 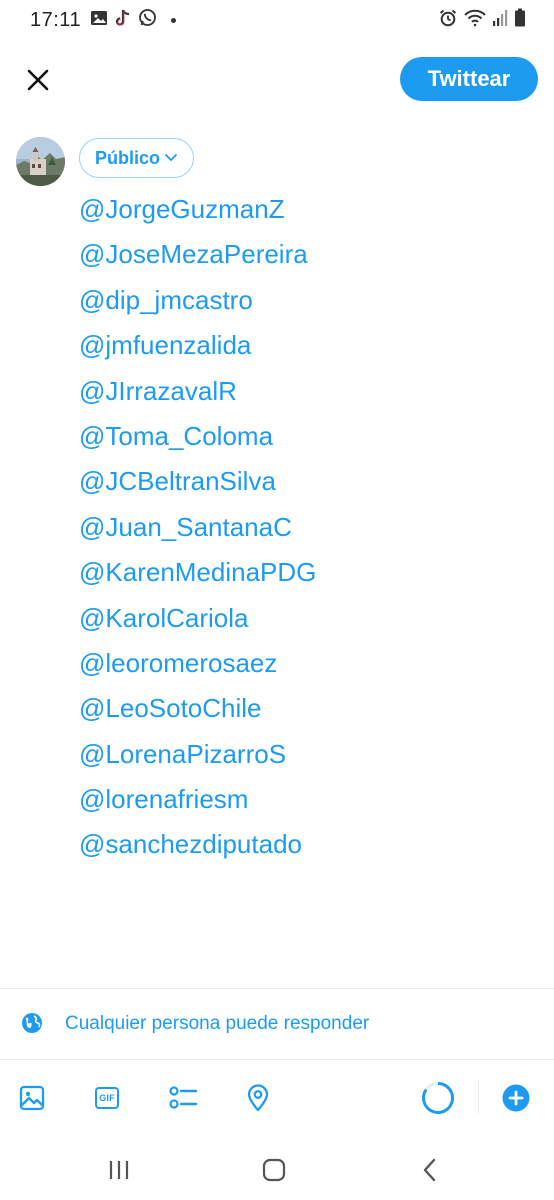 I want to click on home-button, so click(x=274, y=1170).